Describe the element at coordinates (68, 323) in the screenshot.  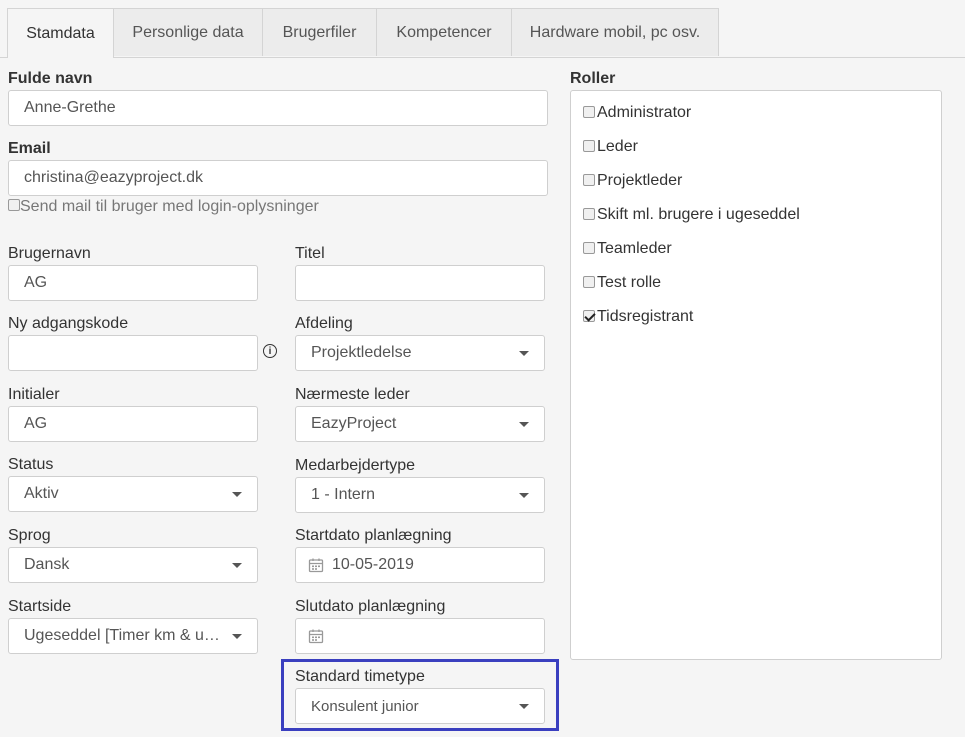
I see `password-label: Ny adgangskode` at that location.